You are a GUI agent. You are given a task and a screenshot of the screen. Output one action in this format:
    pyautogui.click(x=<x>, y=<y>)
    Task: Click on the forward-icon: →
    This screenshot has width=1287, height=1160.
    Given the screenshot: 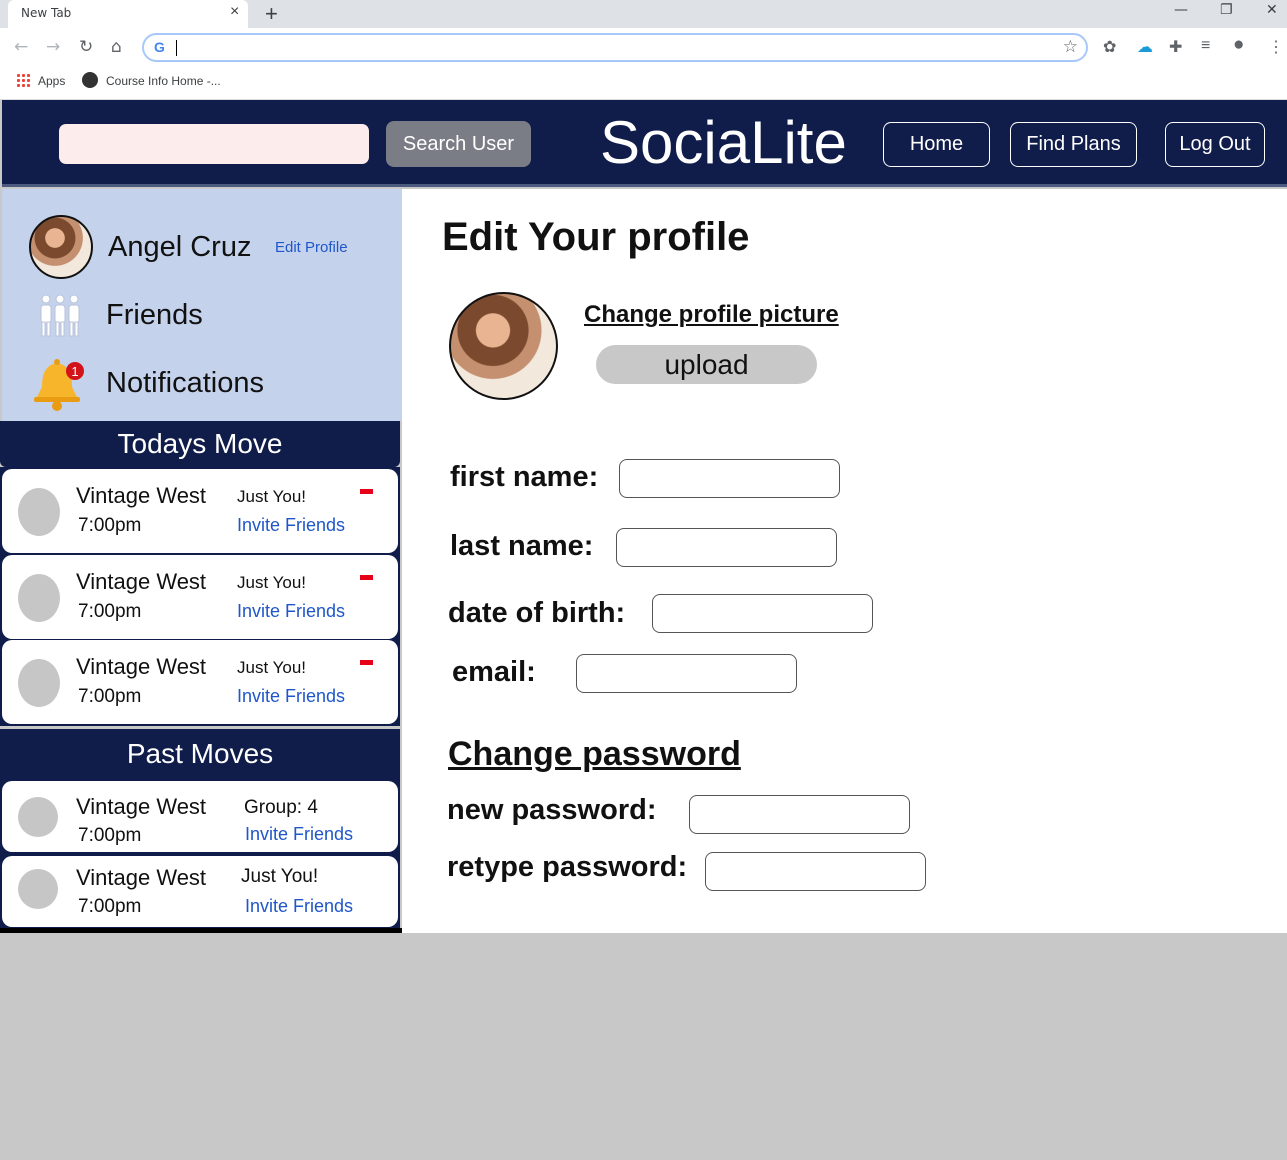 What is the action you would take?
    pyautogui.click(x=53, y=47)
    